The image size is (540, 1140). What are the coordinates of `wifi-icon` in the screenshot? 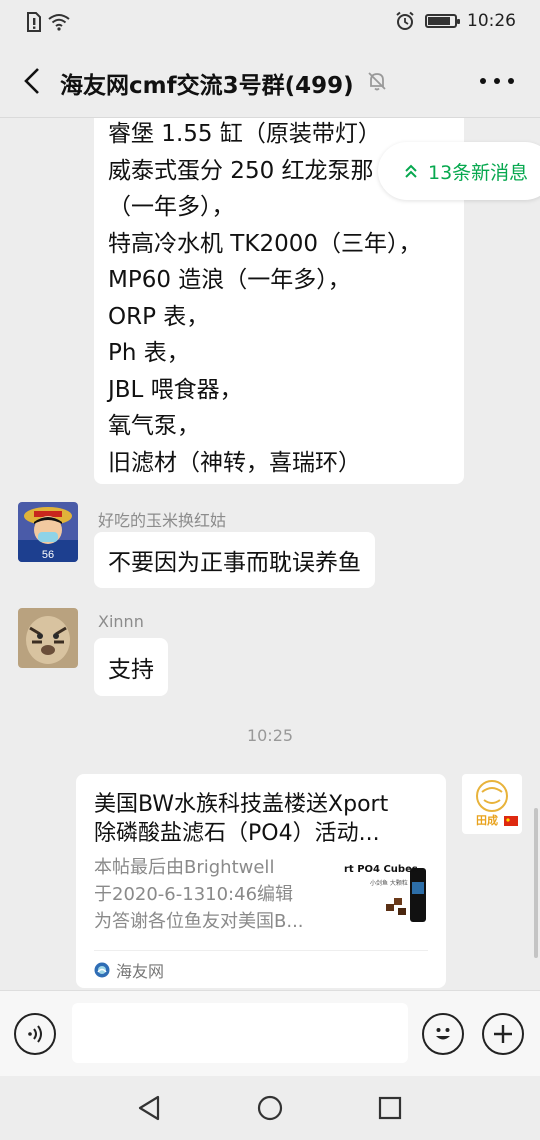 It's located at (59, 22).